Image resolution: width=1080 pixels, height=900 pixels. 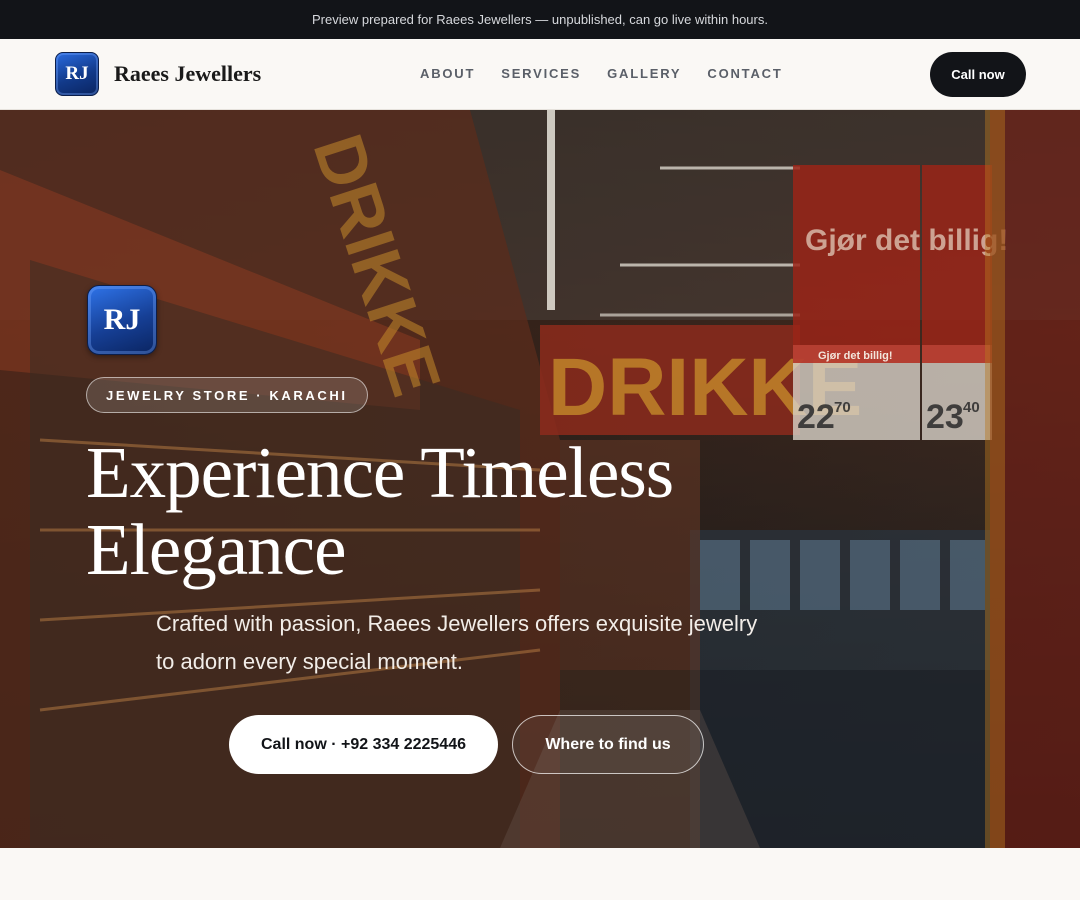 I want to click on brand-logo-text: RJ, so click(x=77, y=73).